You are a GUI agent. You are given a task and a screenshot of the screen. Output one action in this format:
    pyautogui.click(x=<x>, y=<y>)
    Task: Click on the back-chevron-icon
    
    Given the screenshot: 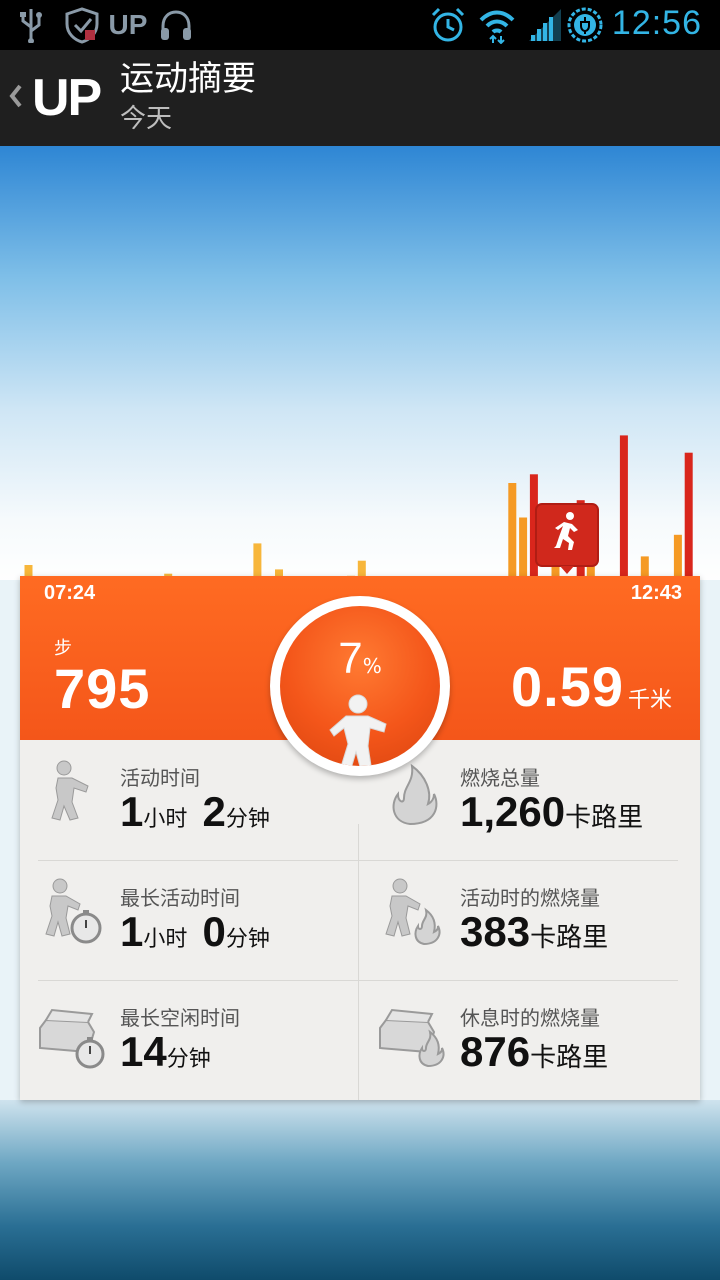 What is the action you would take?
    pyautogui.click(x=16, y=96)
    